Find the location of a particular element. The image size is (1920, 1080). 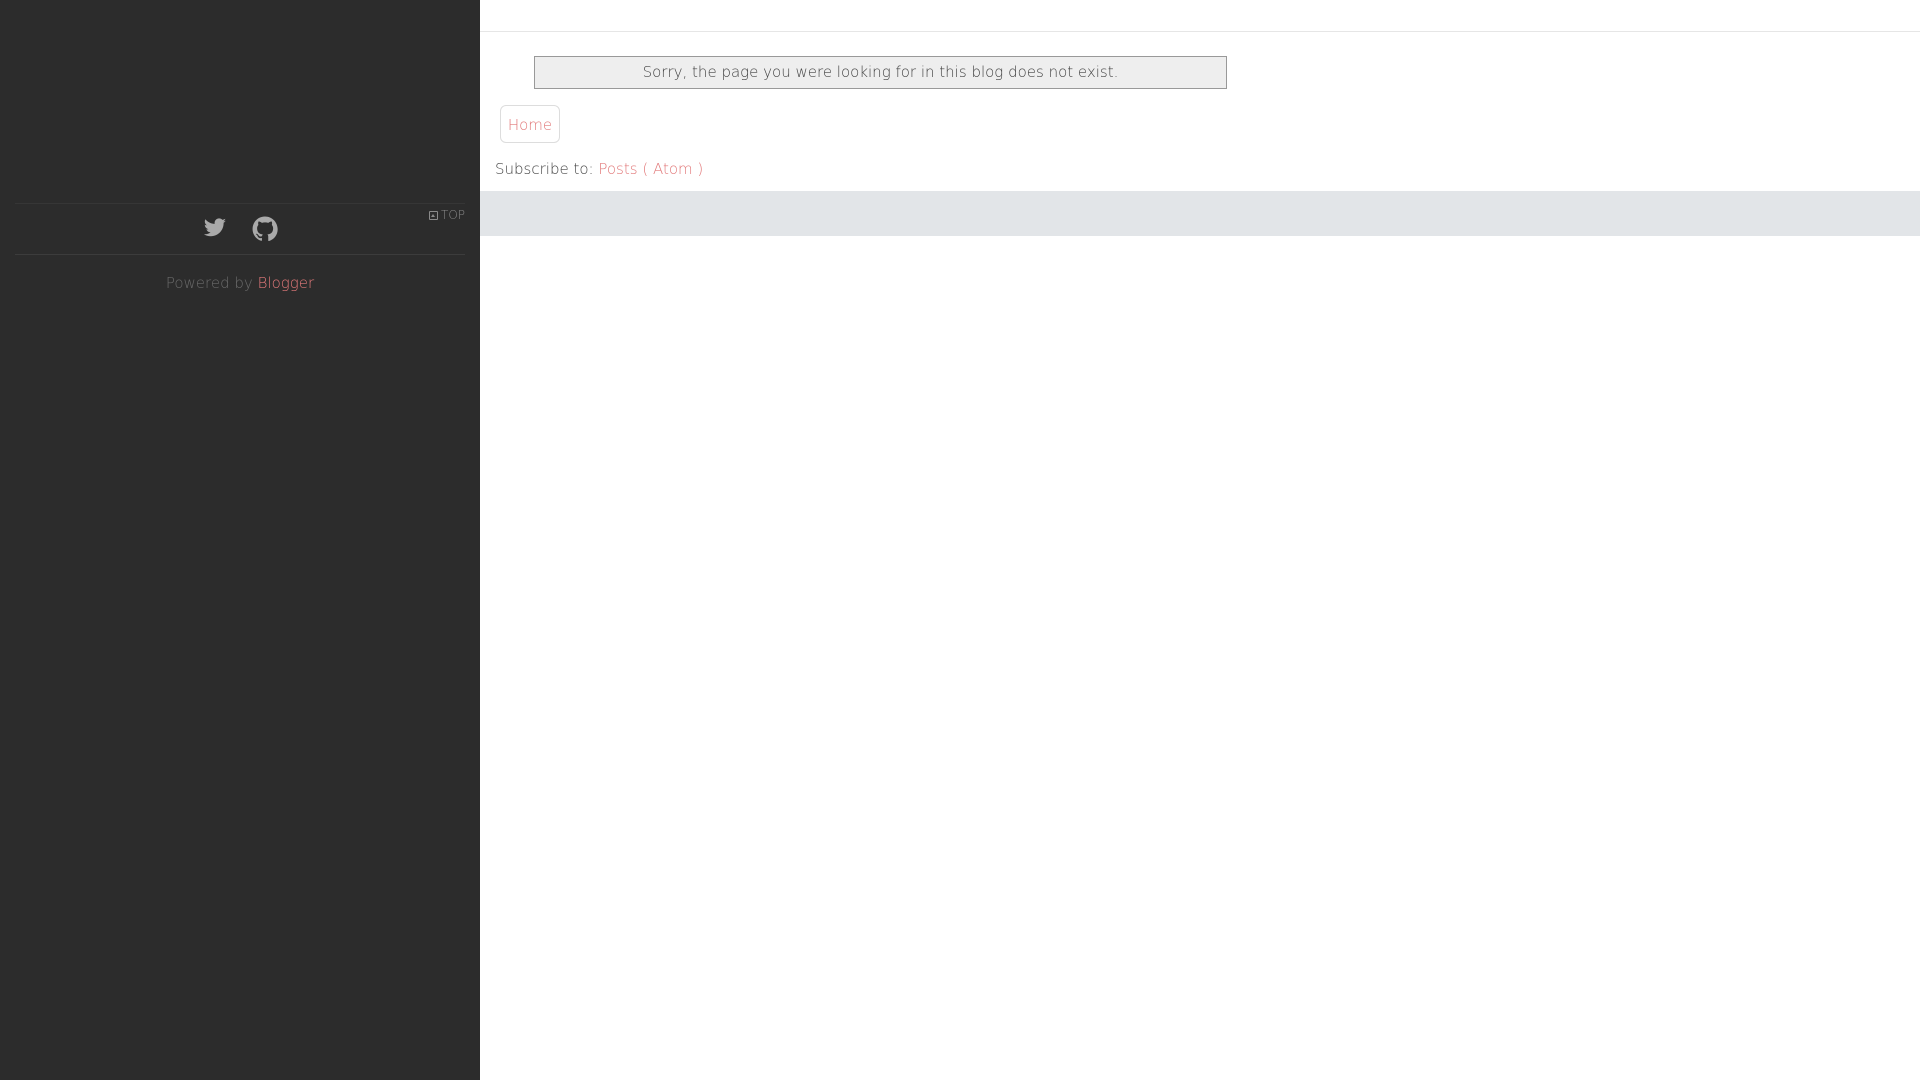

sidebar-social-bar: TOP is located at coordinates (240, 229).